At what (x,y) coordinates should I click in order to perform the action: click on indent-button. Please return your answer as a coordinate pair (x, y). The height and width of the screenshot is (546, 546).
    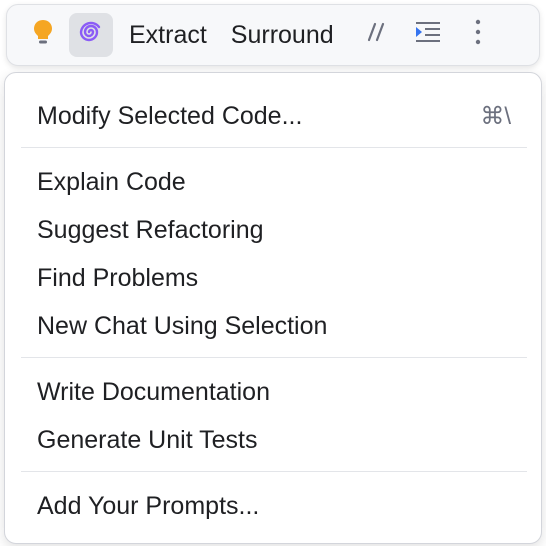
    Looking at the image, I should click on (428, 35).